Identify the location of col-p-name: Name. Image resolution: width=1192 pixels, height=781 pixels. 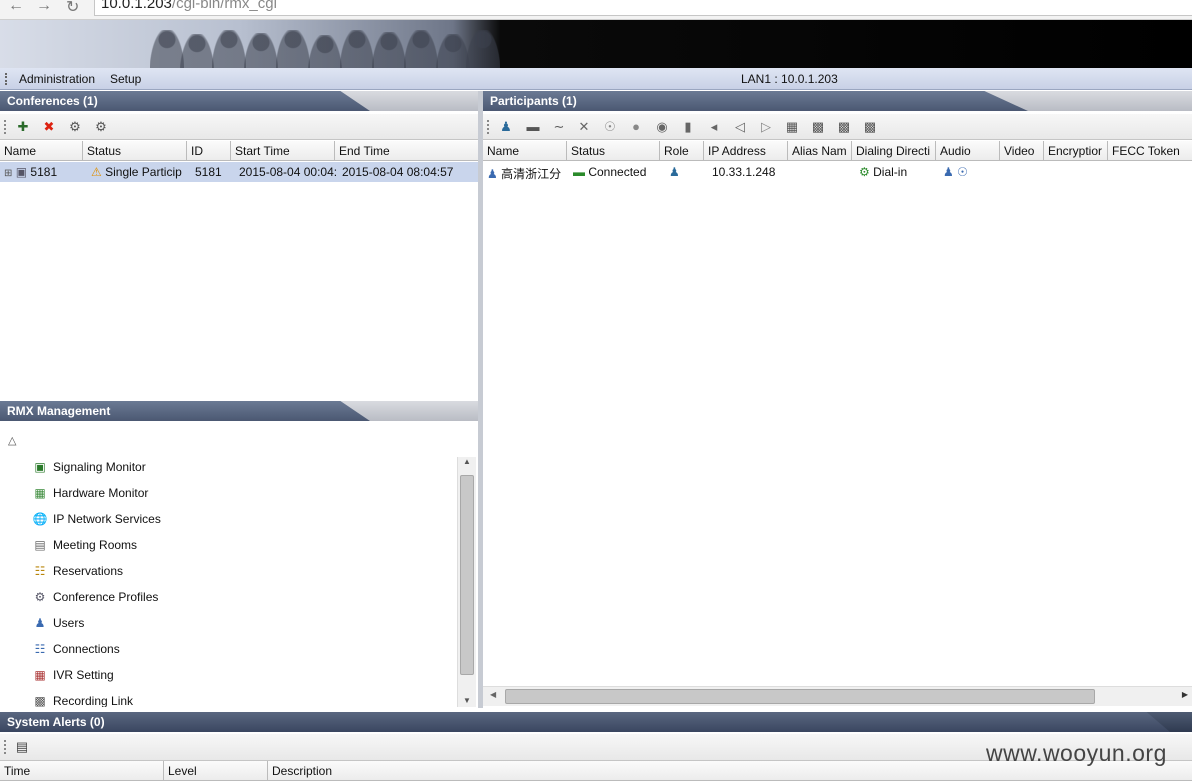
(525, 151).